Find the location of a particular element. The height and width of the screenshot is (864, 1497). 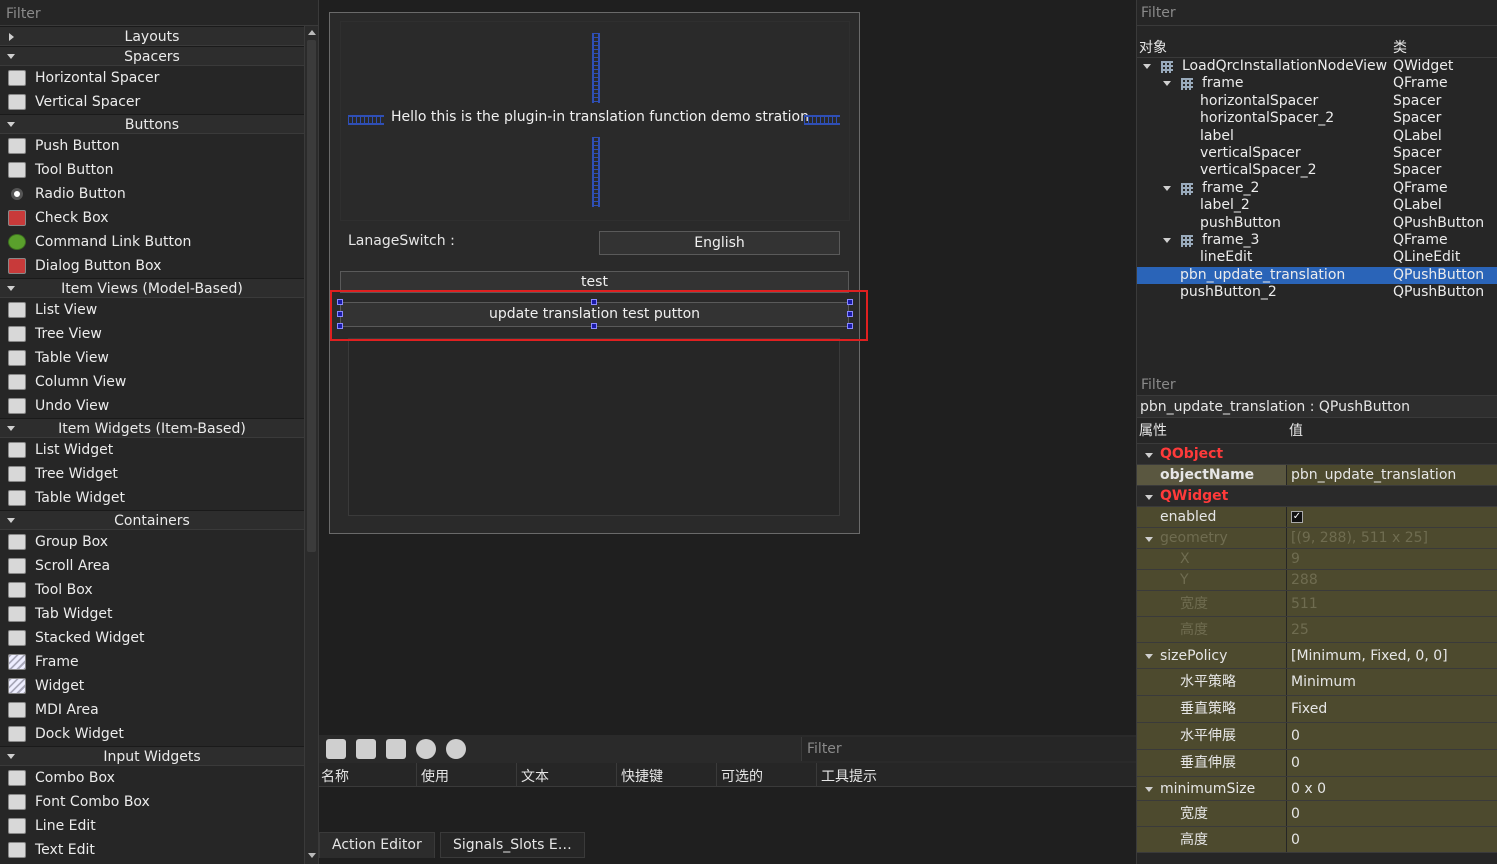

property-row: 宽度 0 is located at coordinates (1317, 814).